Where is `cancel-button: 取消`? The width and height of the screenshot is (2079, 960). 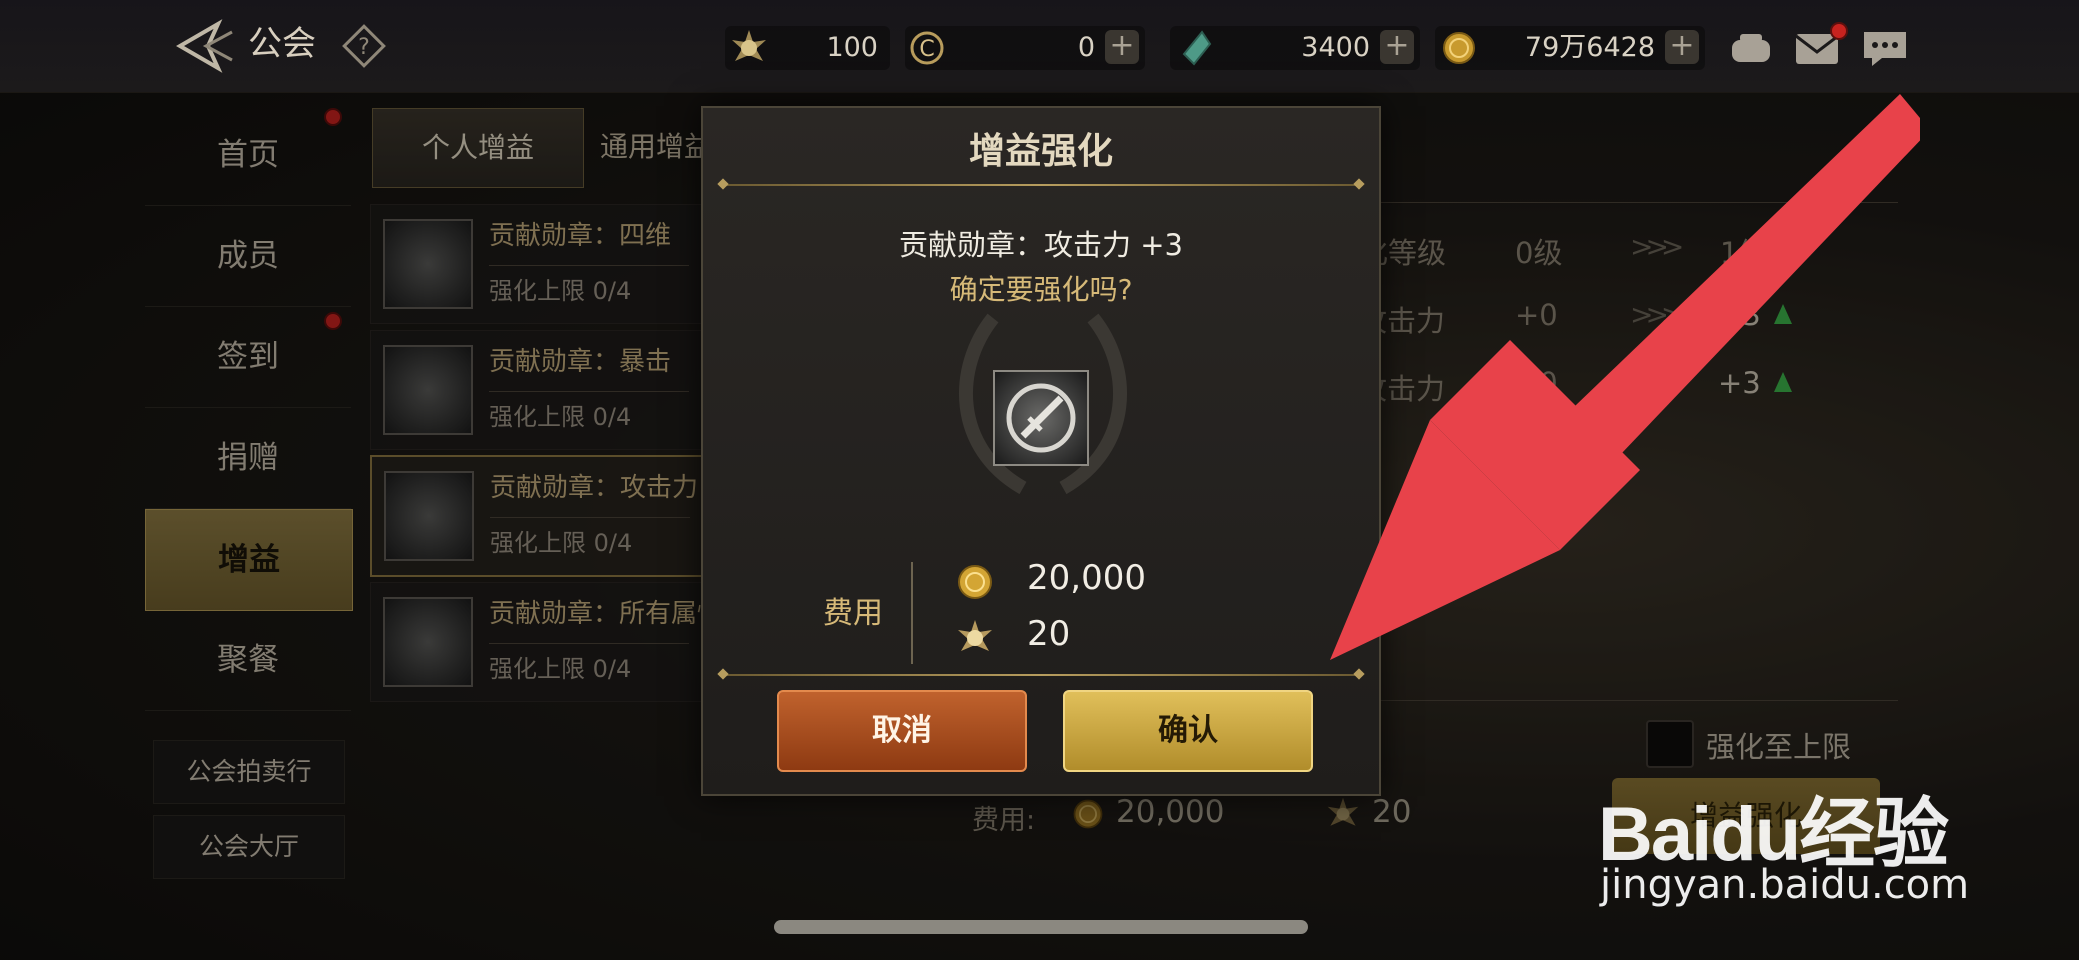 cancel-button: 取消 is located at coordinates (902, 731).